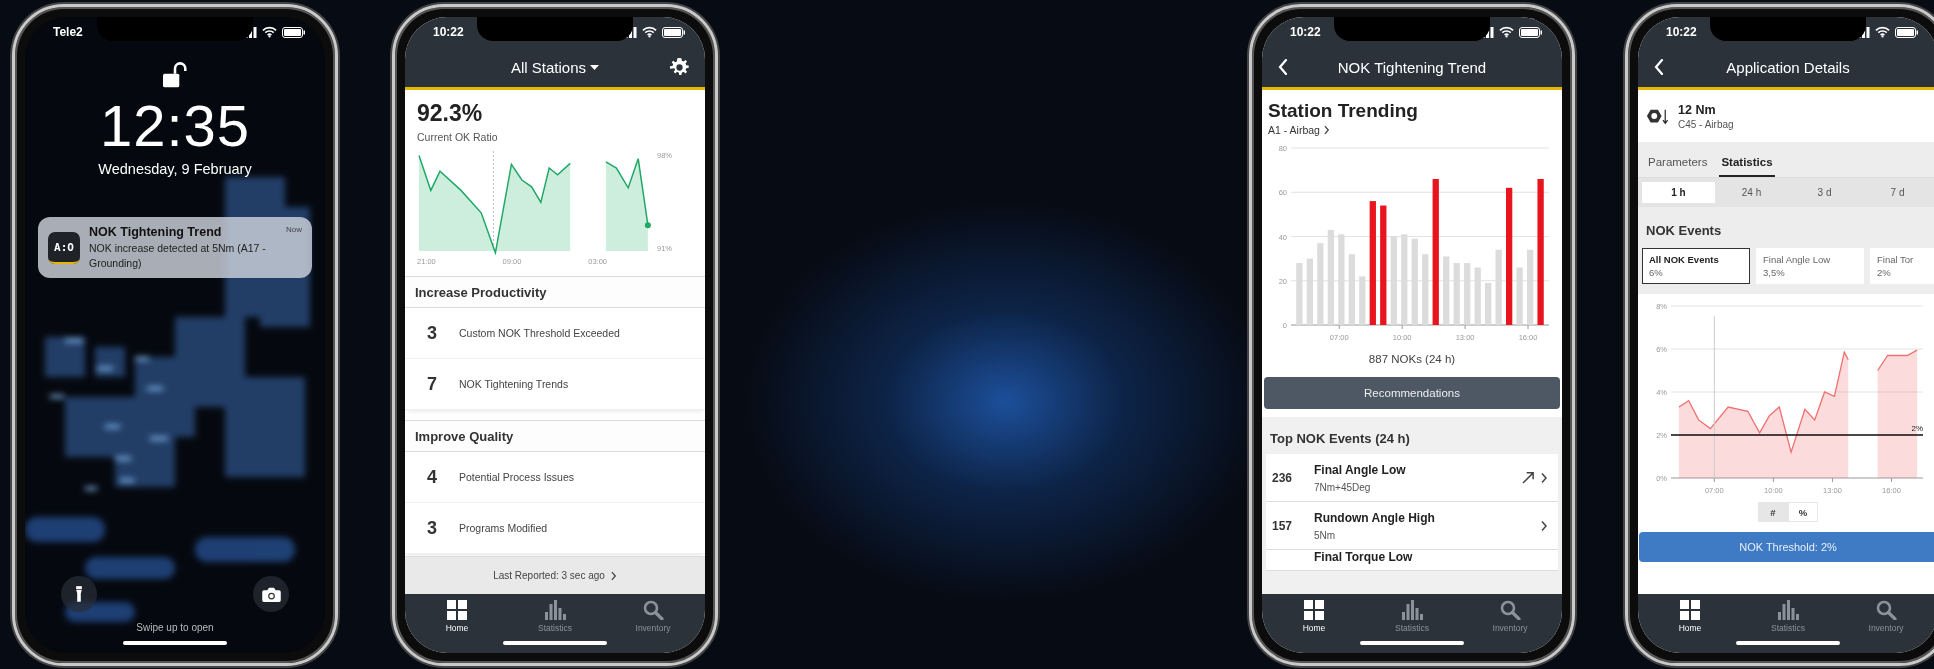 Image resolution: width=1934 pixels, height=669 pixels. I want to click on swipe-hint: Swipe up to open, so click(175, 627).